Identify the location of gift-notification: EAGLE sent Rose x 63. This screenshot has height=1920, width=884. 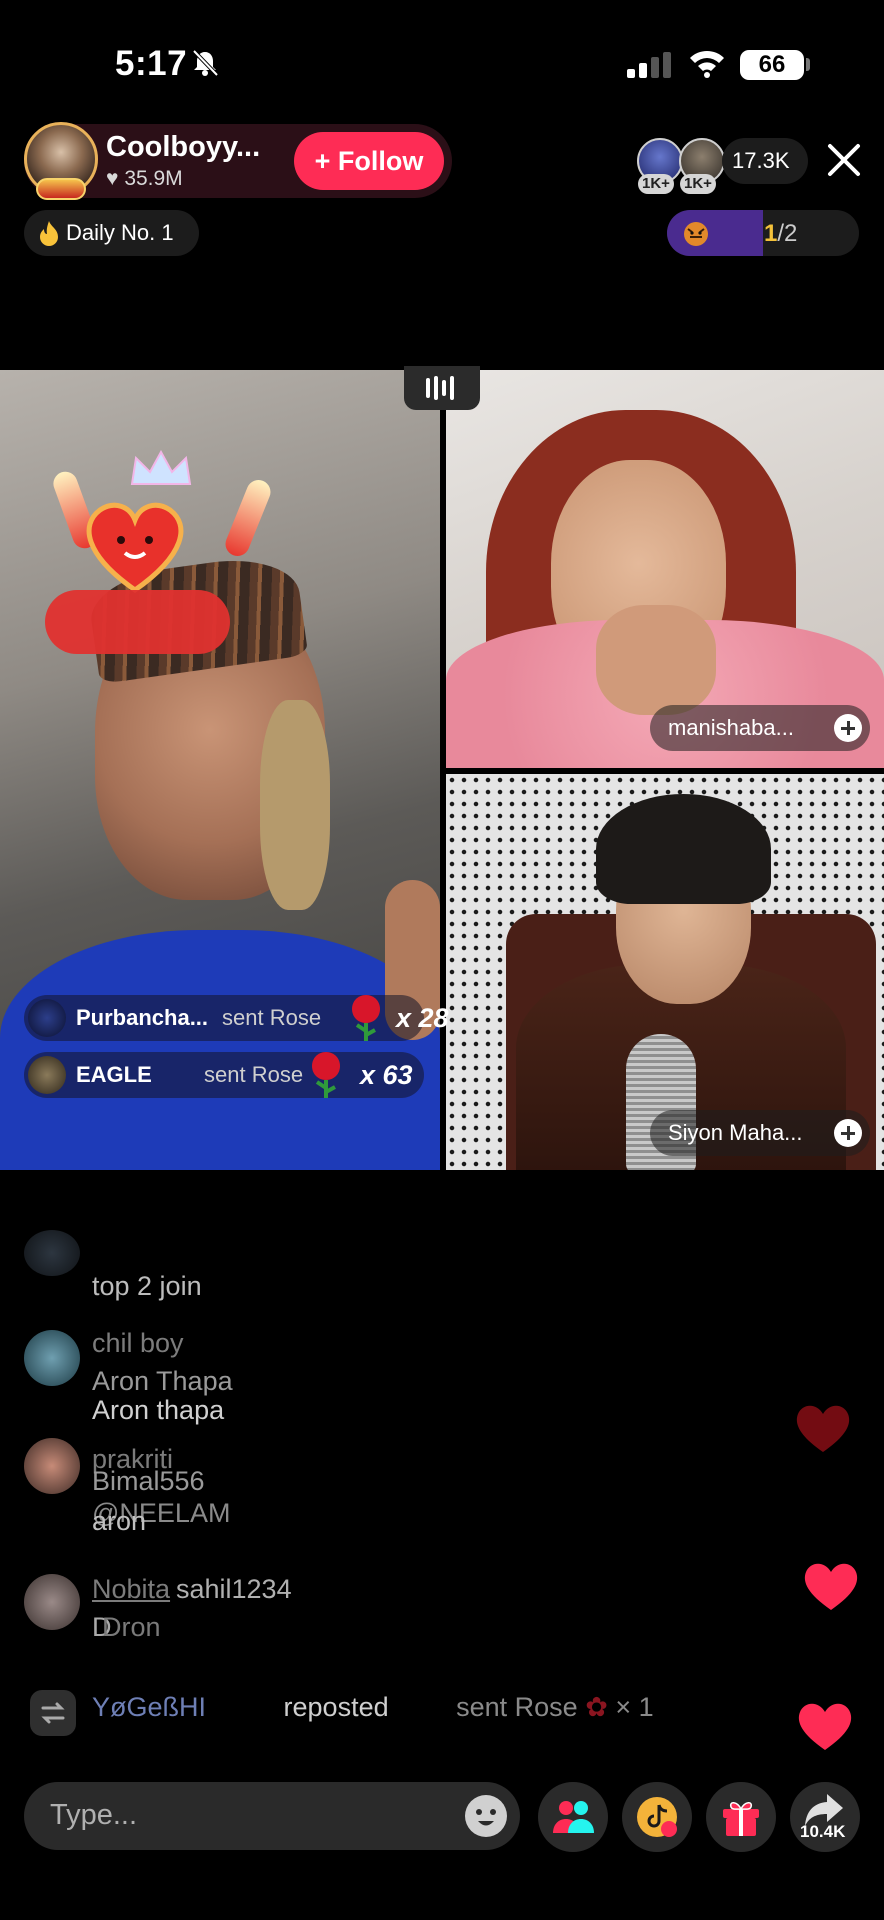
(224, 1075).